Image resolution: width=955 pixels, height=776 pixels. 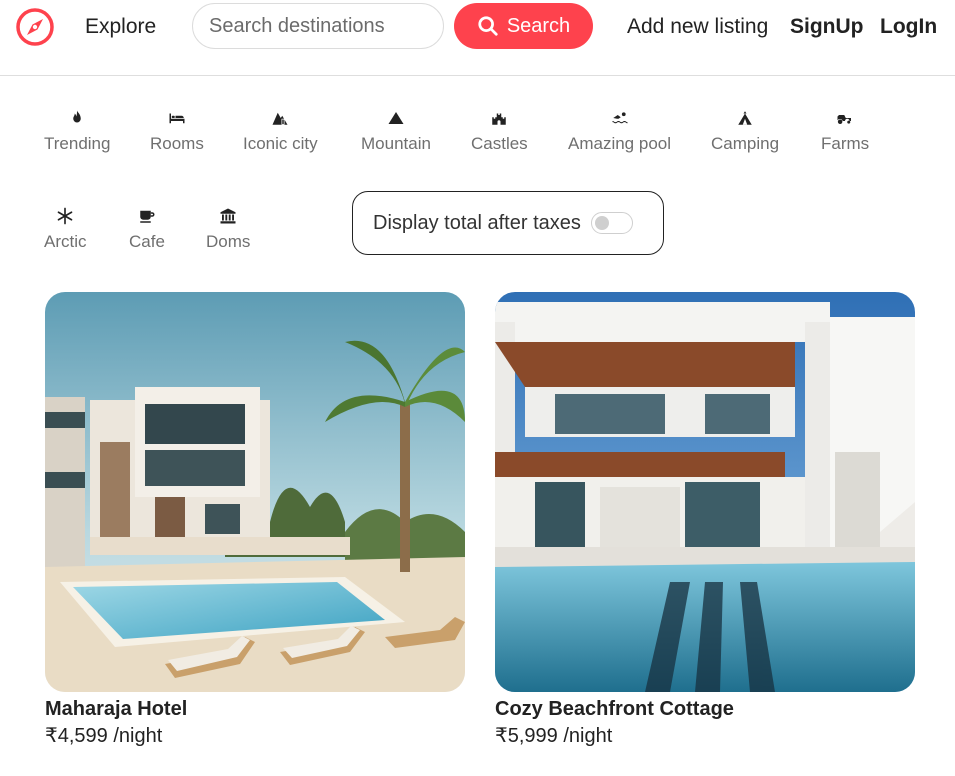 What do you see at coordinates (601, 223) in the screenshot?
I see `toggle-knob` at bounding box center [601, 223].